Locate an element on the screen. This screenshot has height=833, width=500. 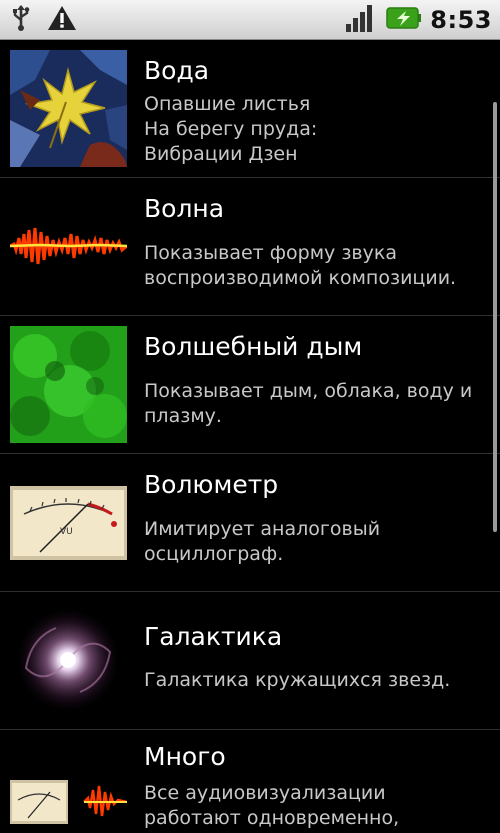
item-description-line: Опавшие листья is located at coordinates (227, 104).